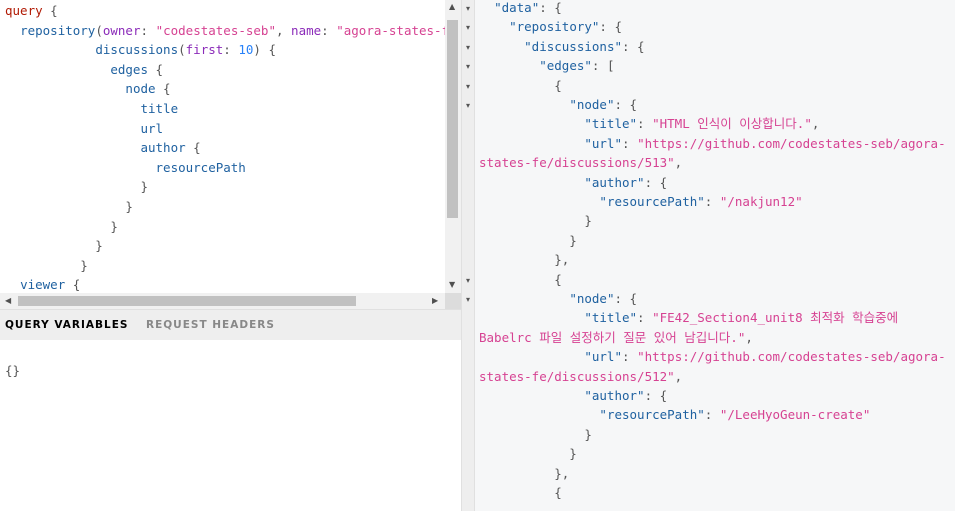 The height and width of the screenshot is (511, 955). Describe the element at coordinates (468, 255) in the screenshot. I see `result-fold-gutter: ▾ ▾ ▾ ▾ ▾ ▾ ▾ ▾` at that location.